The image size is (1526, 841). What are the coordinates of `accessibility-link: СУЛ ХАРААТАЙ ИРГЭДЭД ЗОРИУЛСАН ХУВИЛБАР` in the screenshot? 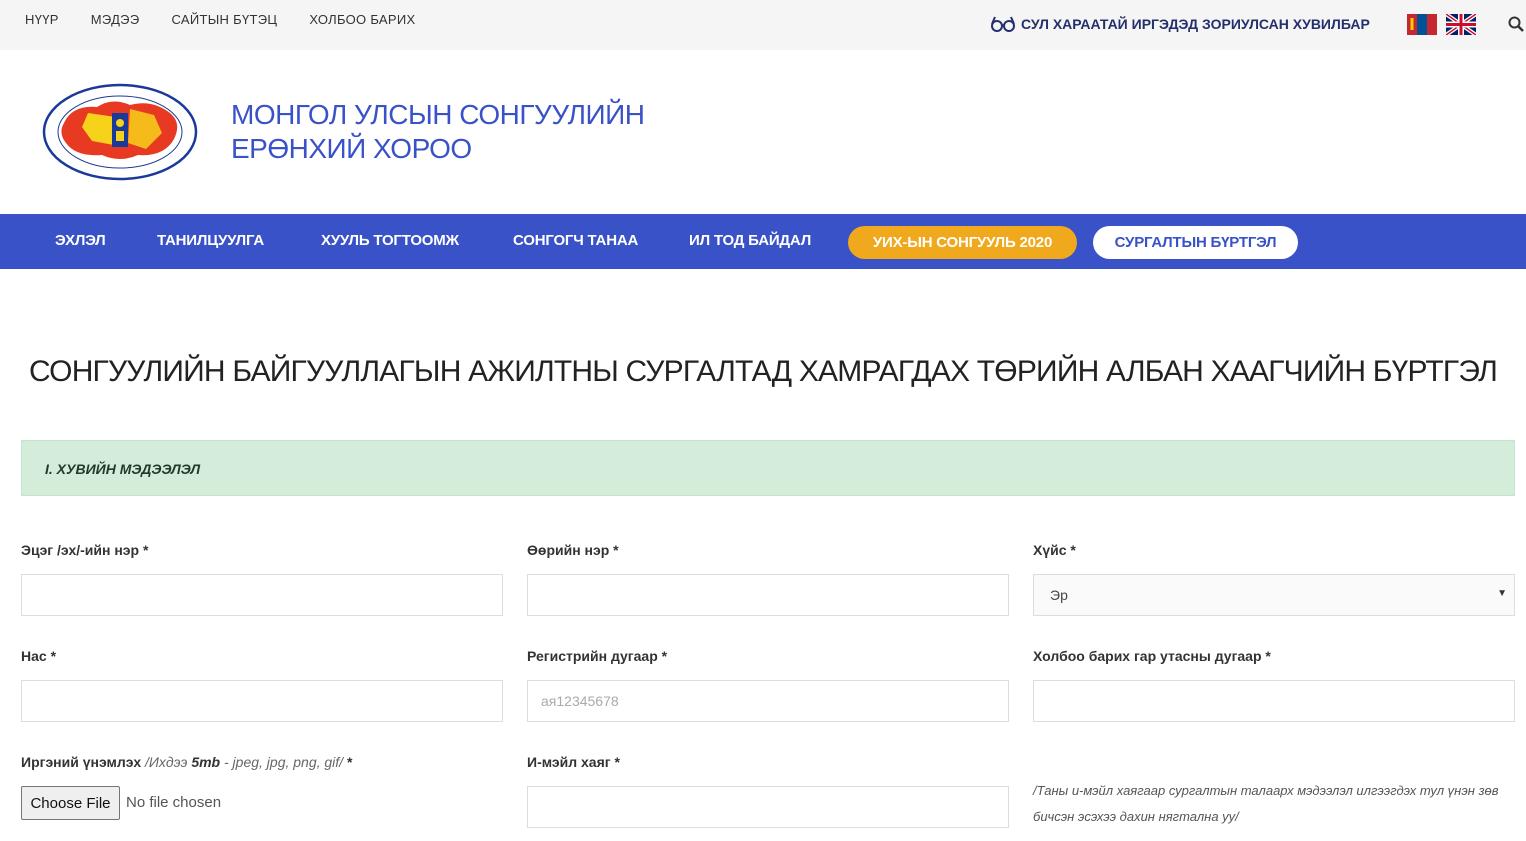 It's located at (1180, 24).